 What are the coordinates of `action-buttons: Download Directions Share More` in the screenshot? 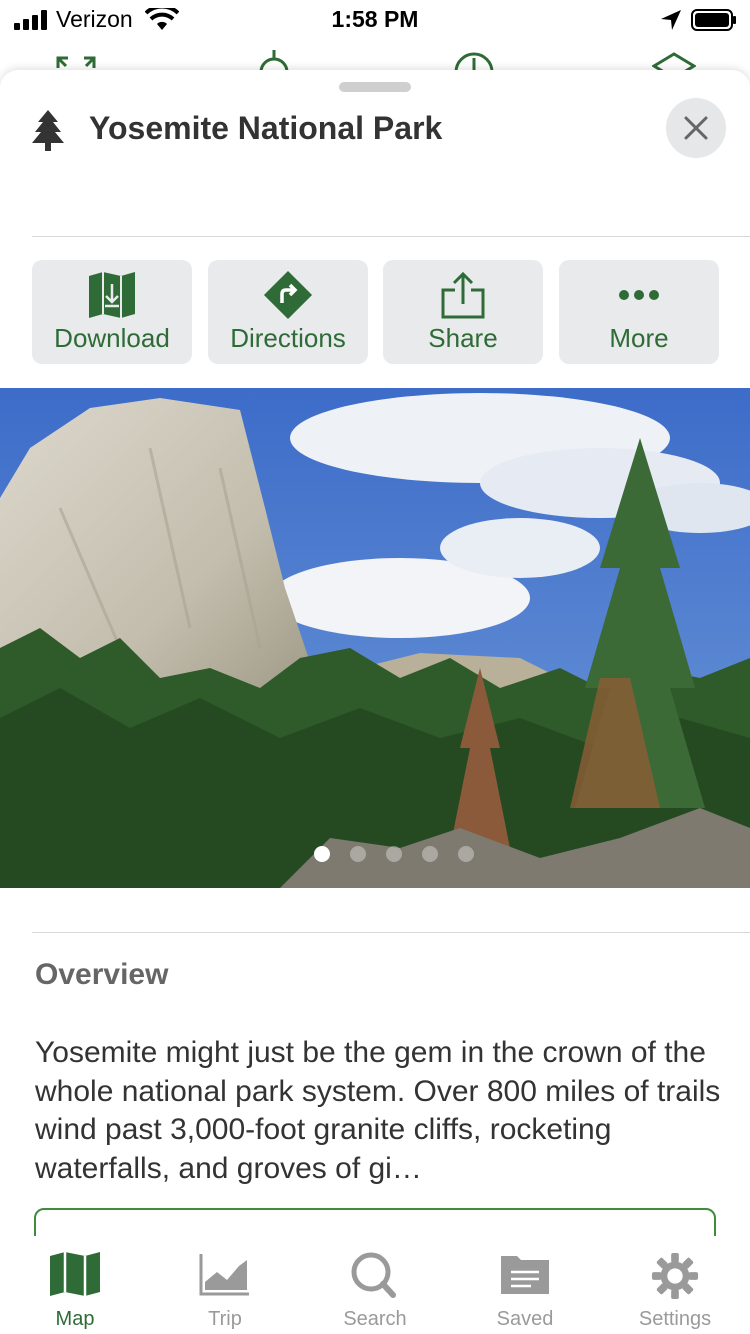 It's located at (375, 312).